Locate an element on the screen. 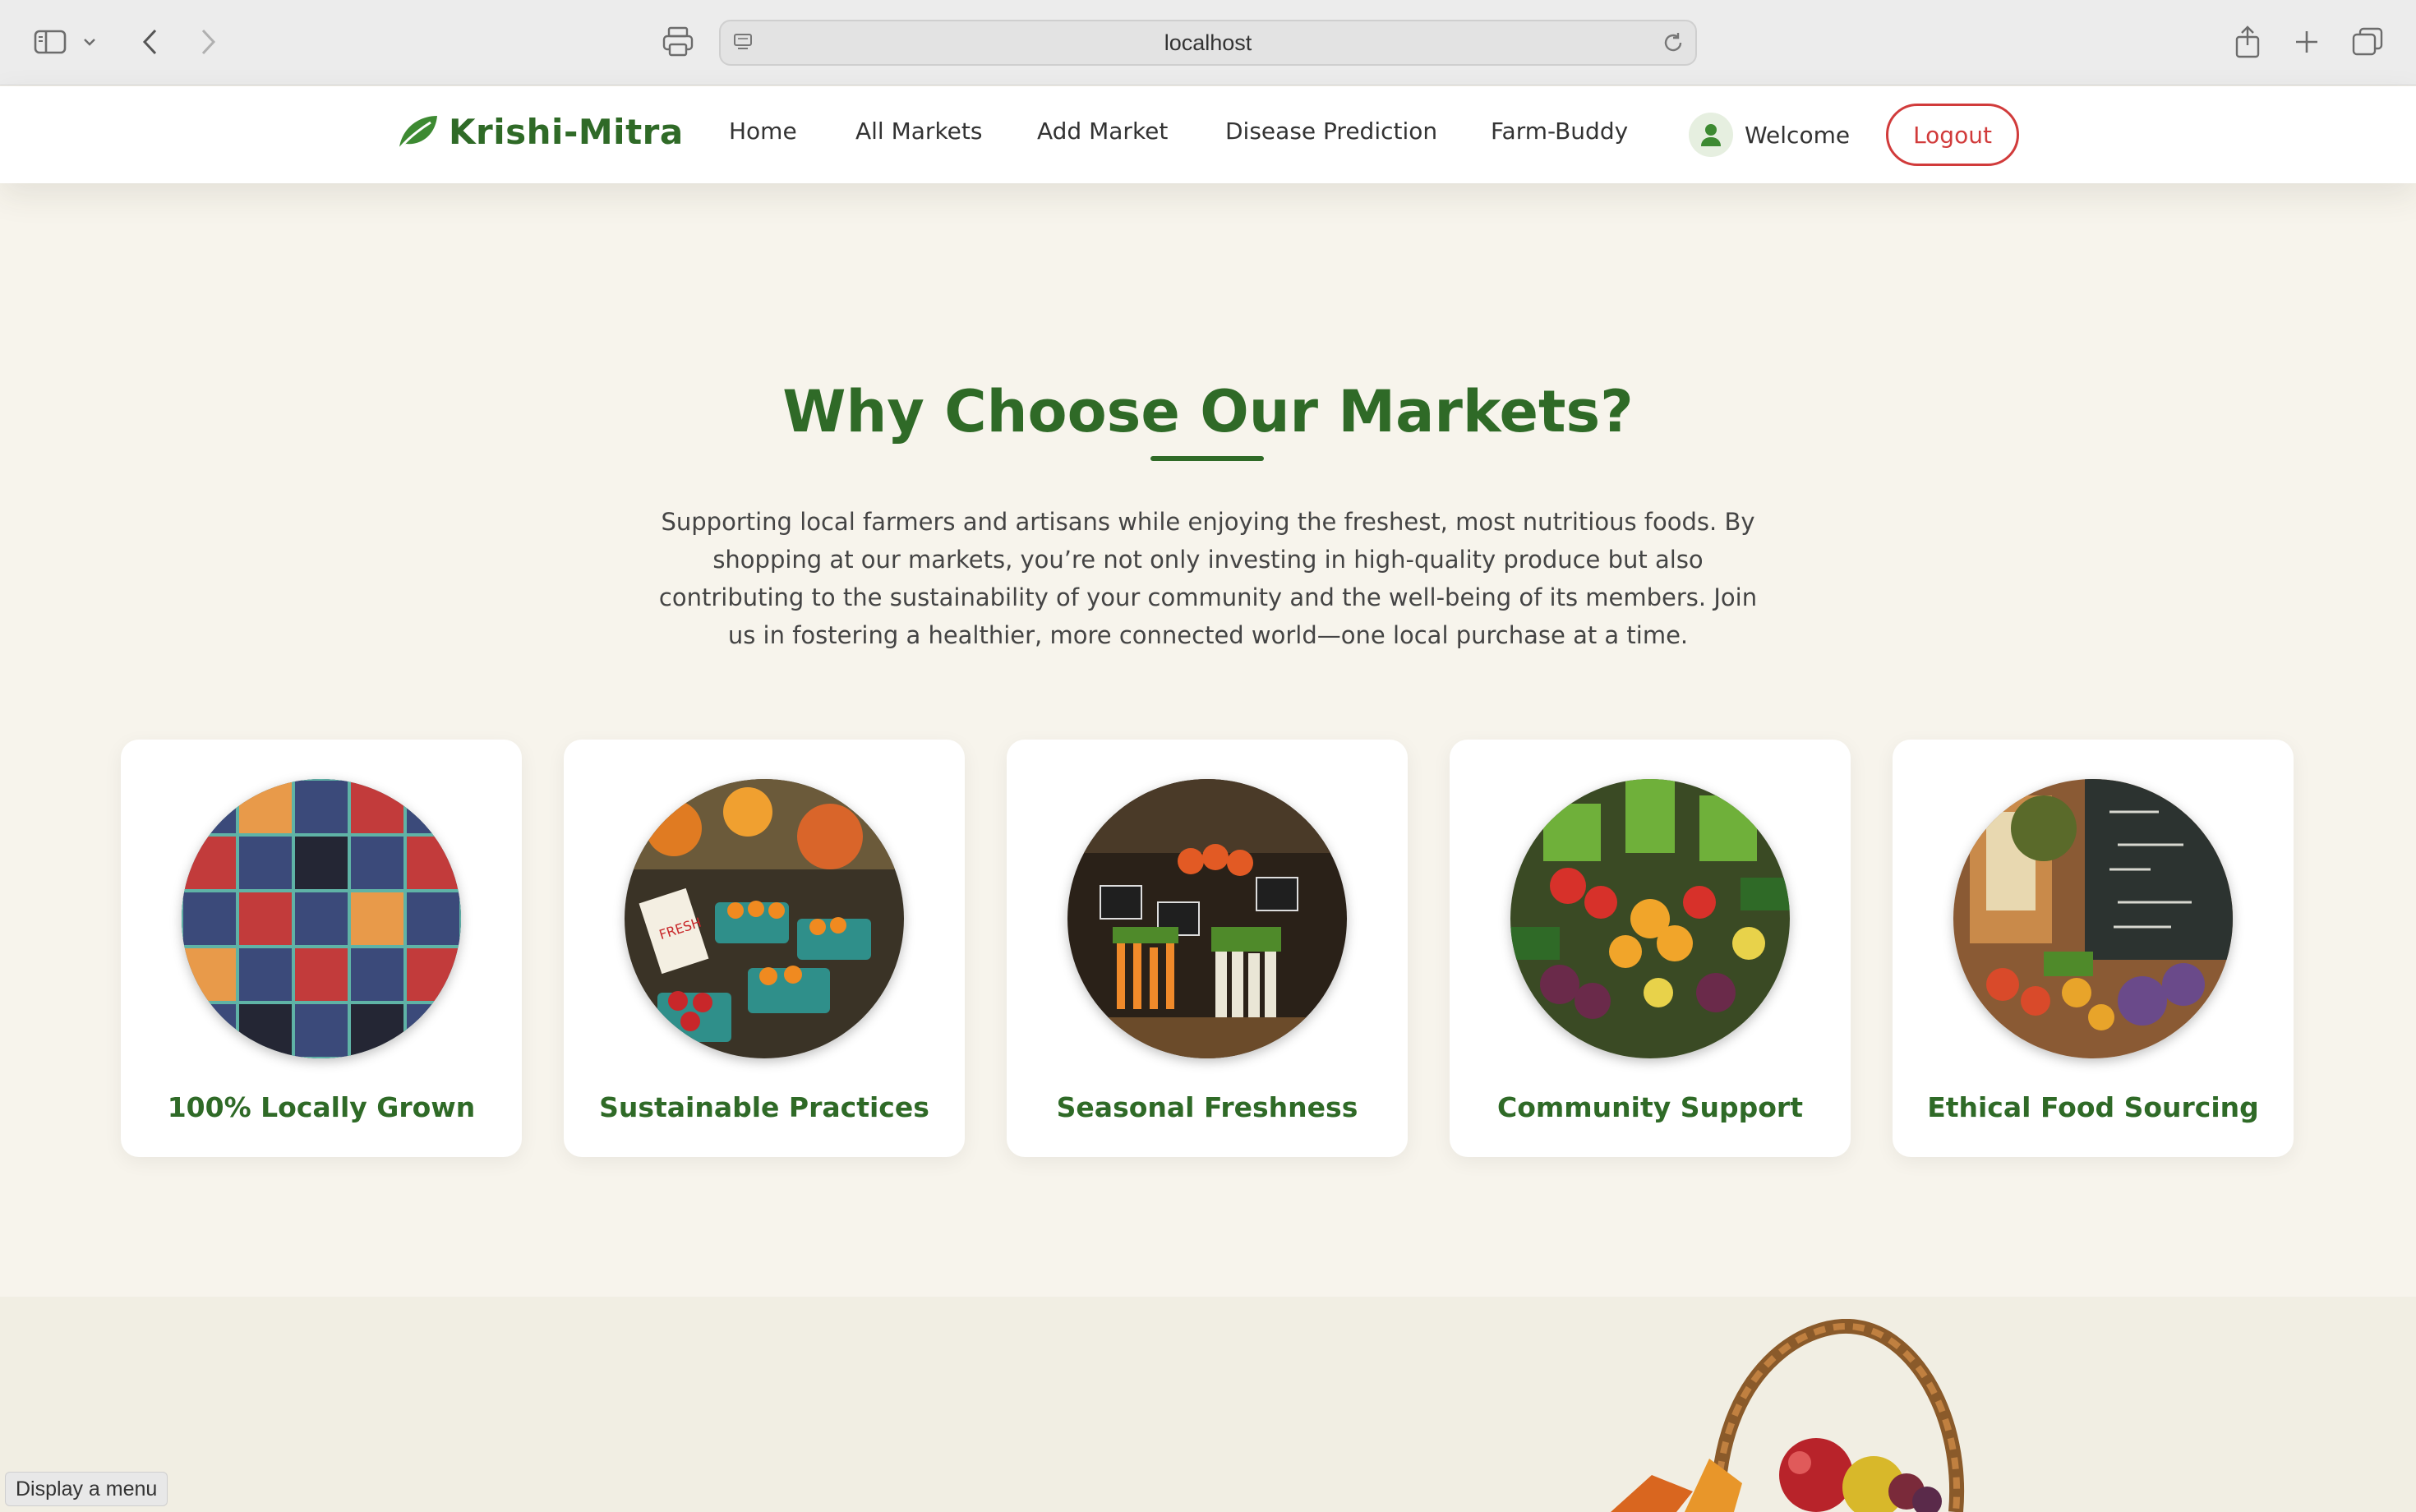 This screenshot has width=2416, height=1512. section-title: Why Choose Our Markets? is located at coordinates (1208, 412).